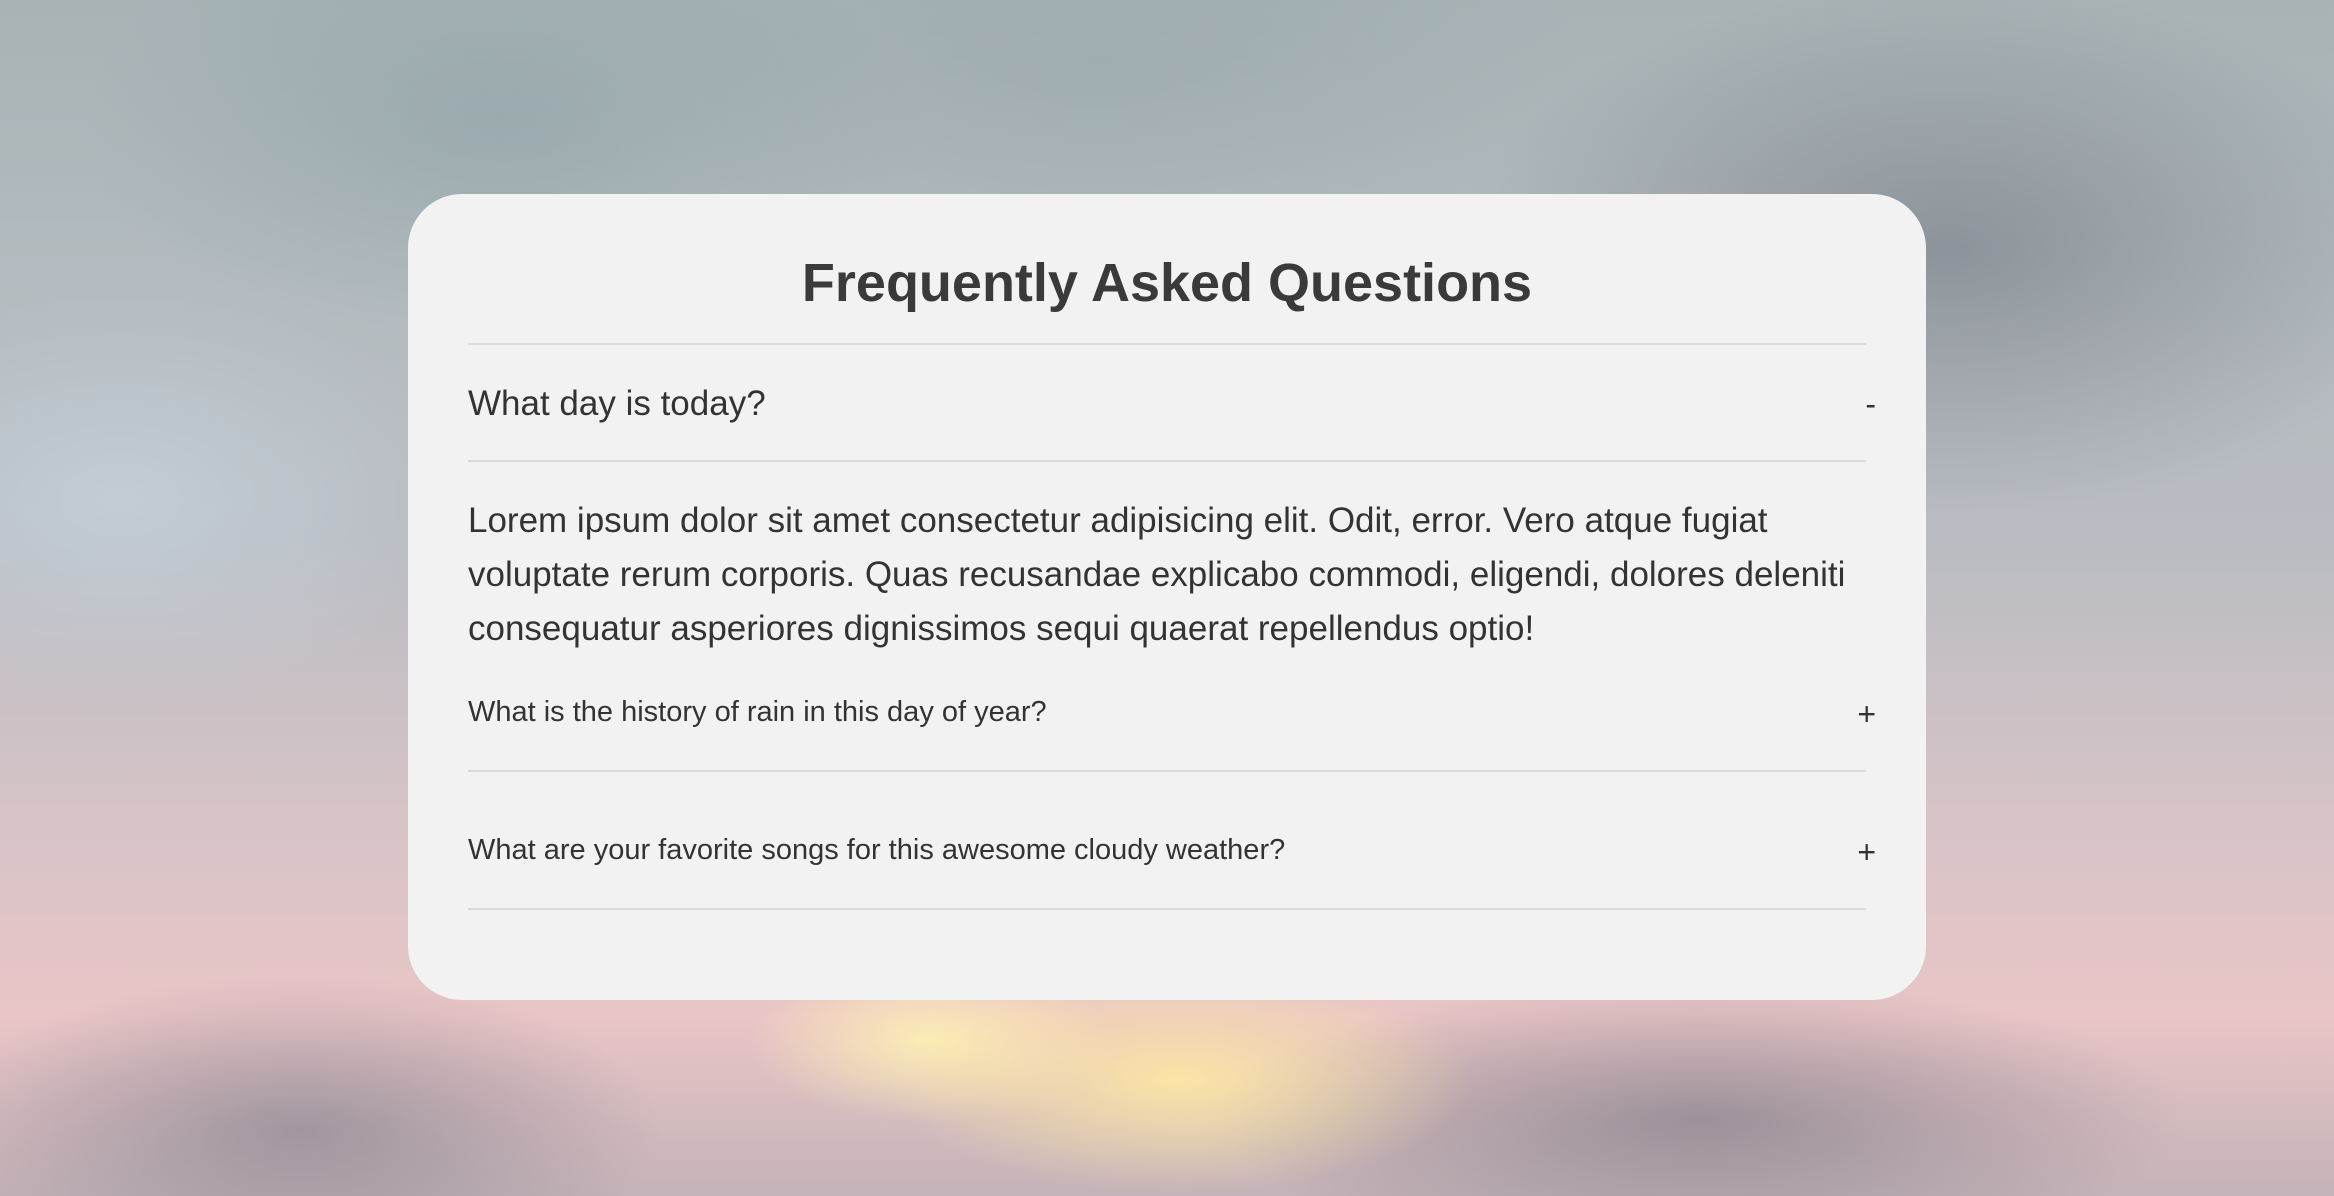 This screenshot has width=2334, height=1196. What do you see at coordinates (617, 404) in the screenshot?
I see `faq-question-today: What day is today?` at bounding box center [617, 404].